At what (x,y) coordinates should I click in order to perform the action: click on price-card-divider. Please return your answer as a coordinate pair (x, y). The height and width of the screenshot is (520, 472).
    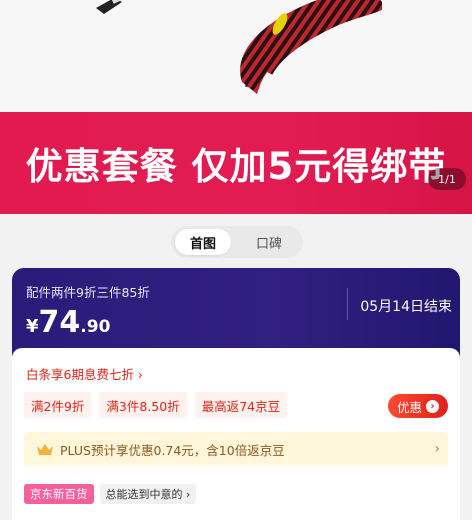
    Looking at the image, I should click on (347, 304).